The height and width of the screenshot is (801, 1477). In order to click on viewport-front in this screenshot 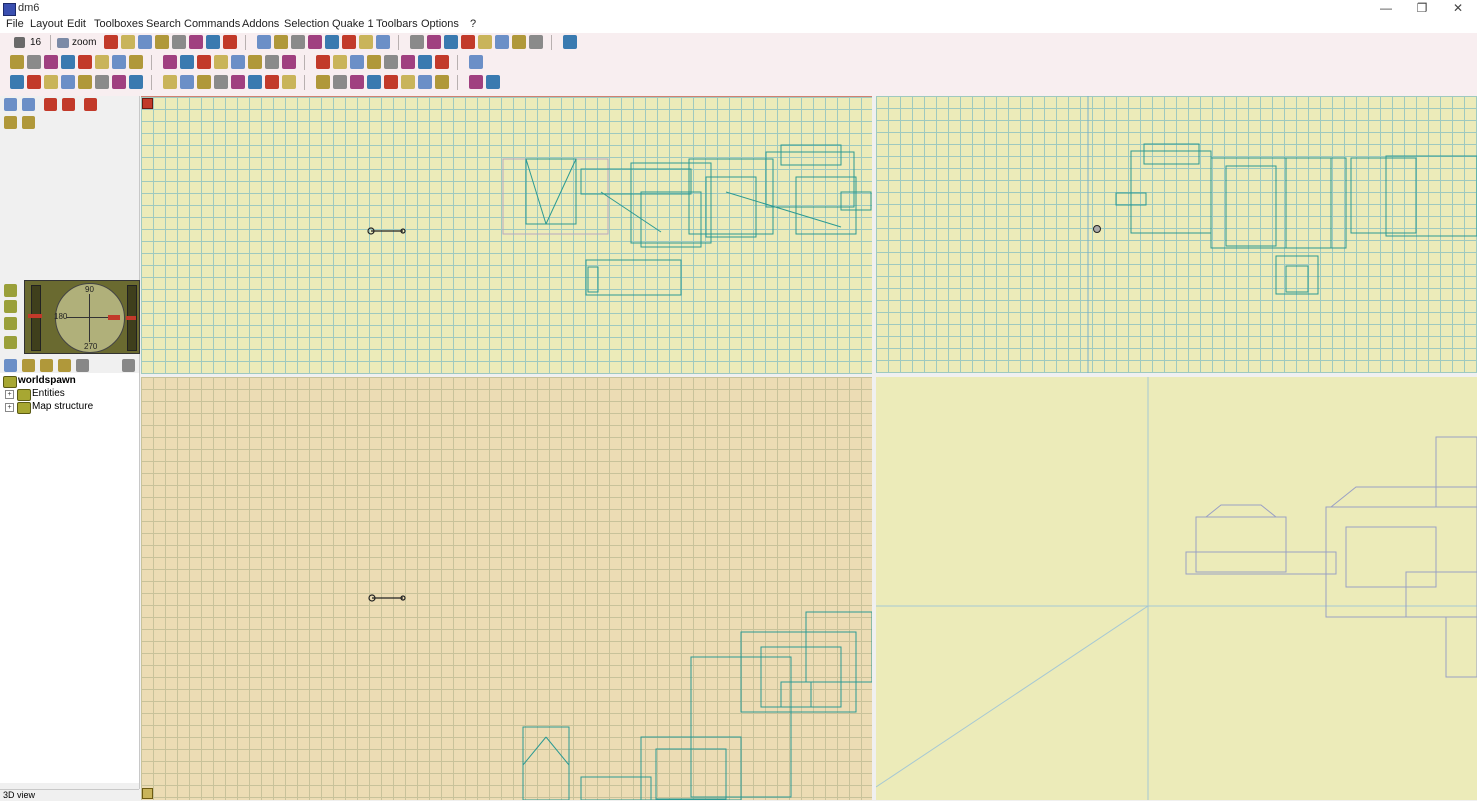, I will do `click(1176, 234)`.